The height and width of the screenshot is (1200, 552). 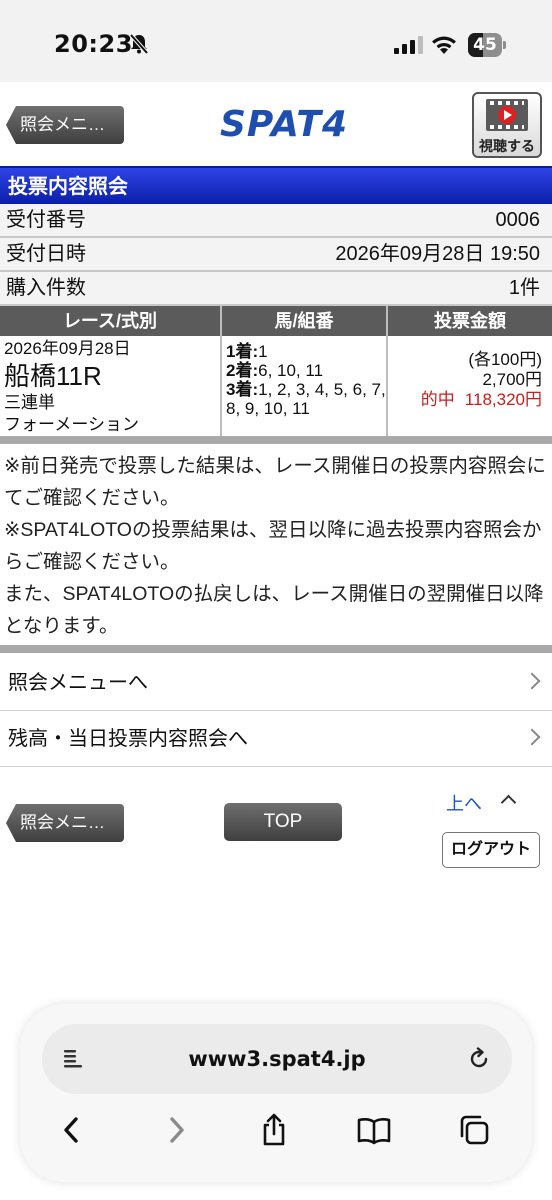 What do you see at coordinates (71, 424) in the screenshot?
I see `bet-method: フォーメーション` at bounding box center [71, 424].